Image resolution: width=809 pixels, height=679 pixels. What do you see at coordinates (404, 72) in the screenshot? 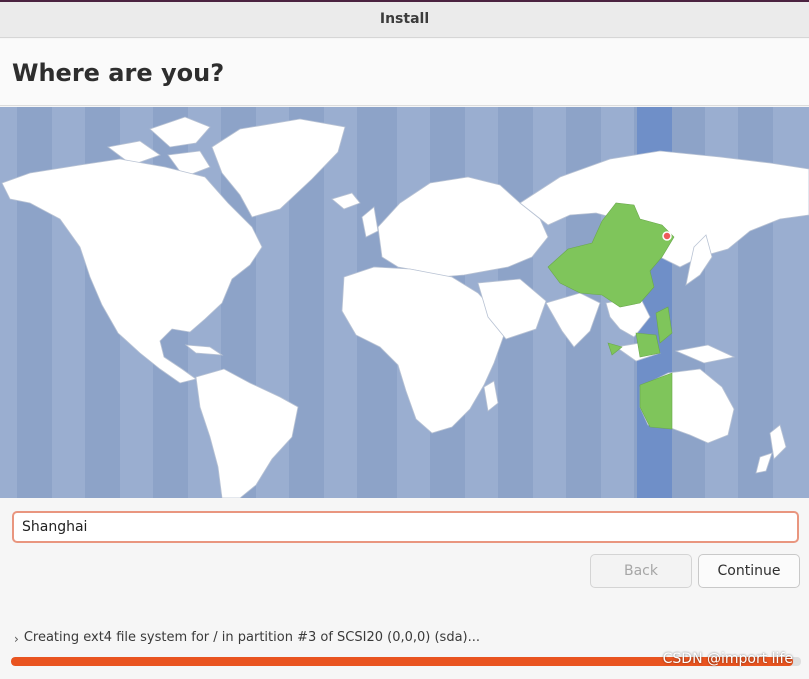
I see `page-header: Where are you?` at bounding box center [404, 72].